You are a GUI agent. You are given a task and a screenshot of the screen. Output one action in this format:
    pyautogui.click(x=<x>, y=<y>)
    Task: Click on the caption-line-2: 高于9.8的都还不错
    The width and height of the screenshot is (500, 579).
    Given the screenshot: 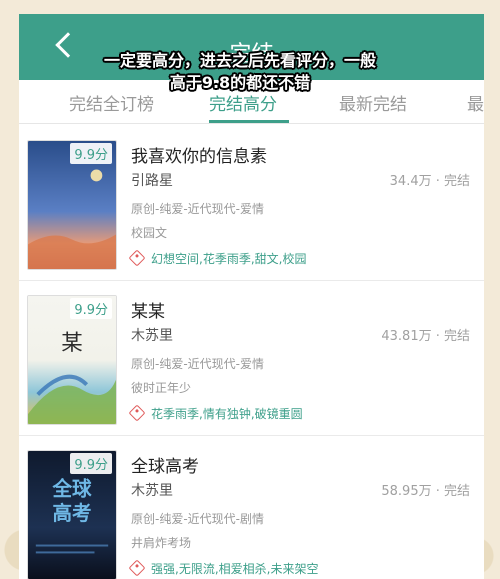 What is the action you would take?
    pyautogui.click(x=240, y=82)
    